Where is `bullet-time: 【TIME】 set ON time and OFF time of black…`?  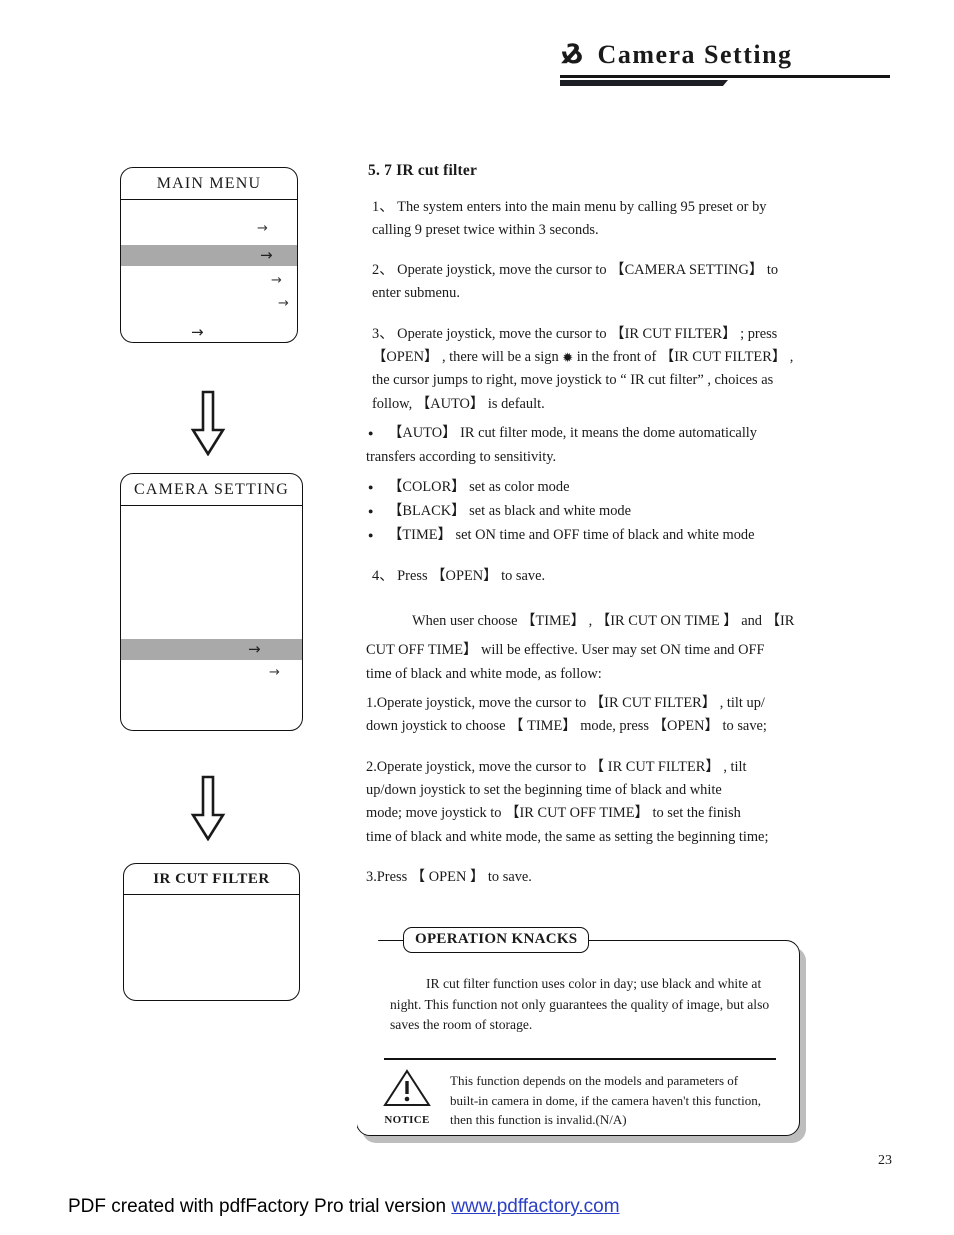
bullet-time: 【TIME】 set ON time and OFF time of black… is located at coordinates (571, 535).